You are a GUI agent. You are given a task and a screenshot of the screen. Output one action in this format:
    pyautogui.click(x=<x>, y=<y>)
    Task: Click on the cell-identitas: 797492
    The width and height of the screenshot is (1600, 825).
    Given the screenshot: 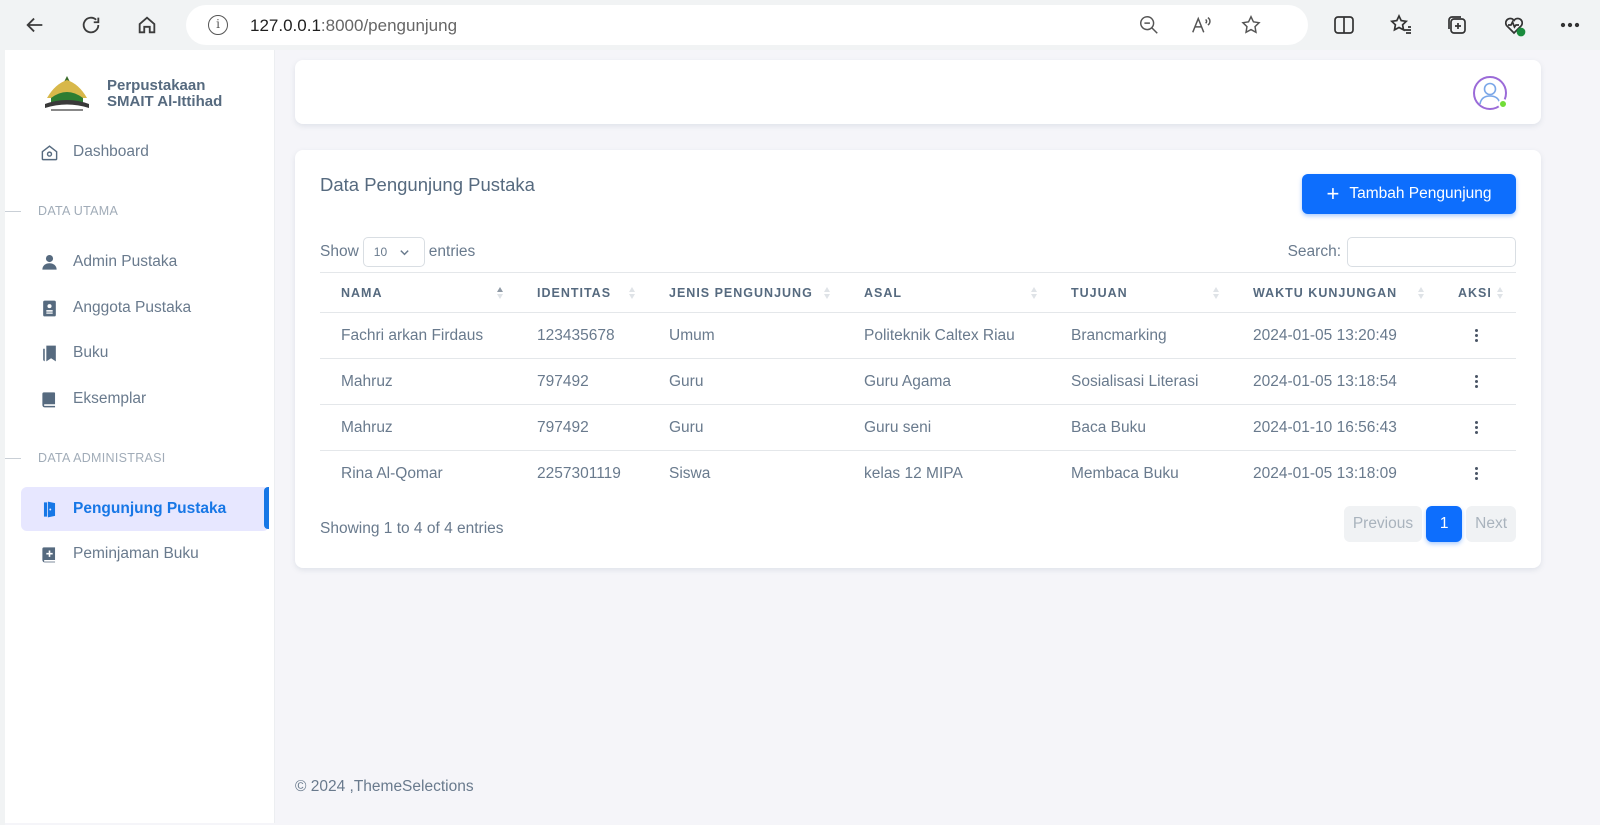 What is the action you would take?
    pyautogui.click(x=582, y=427)
    